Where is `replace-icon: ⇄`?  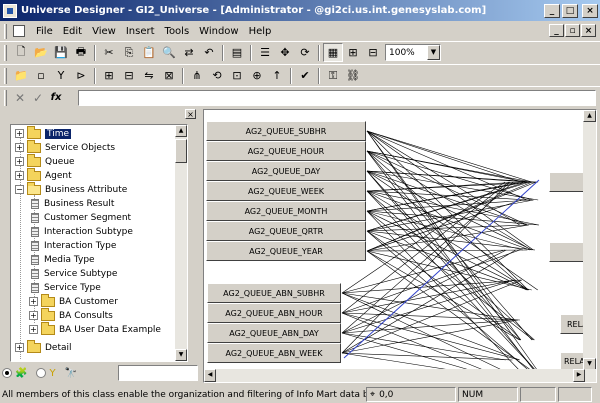 replace-icon: ⇄ is located at coordinates (189, 52).